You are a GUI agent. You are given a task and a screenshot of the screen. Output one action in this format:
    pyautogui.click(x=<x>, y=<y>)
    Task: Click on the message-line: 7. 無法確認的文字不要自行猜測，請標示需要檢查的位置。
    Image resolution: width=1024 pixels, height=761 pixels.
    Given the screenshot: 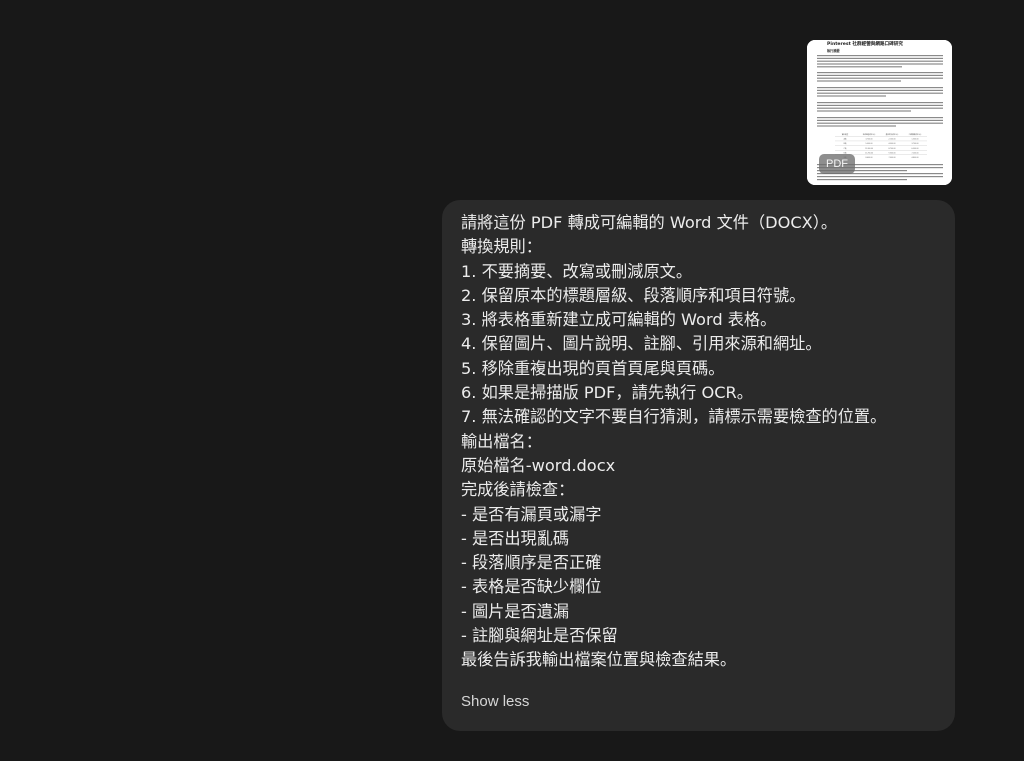 What is the action you would take?
    pyautogui.click(x=674, y=417)
    